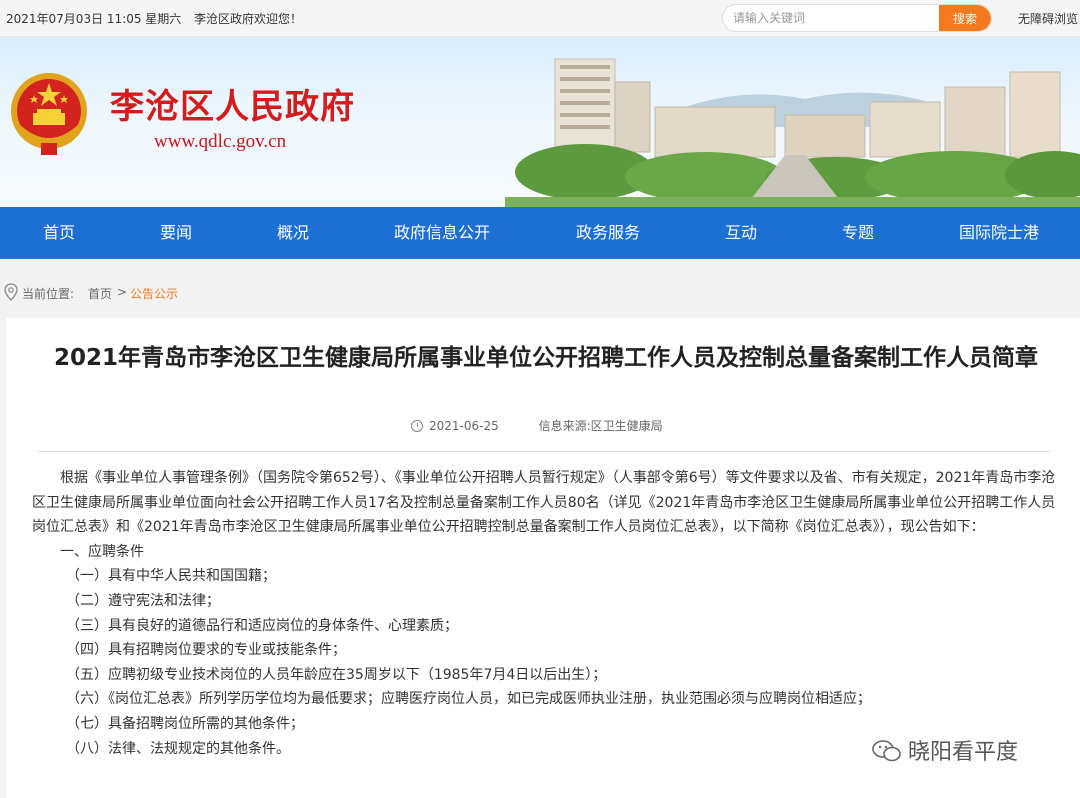 Image resolution: width=1080 pixels, height=798 pixels. I want to click on nav-item-home: 首页, so click(59, 233).